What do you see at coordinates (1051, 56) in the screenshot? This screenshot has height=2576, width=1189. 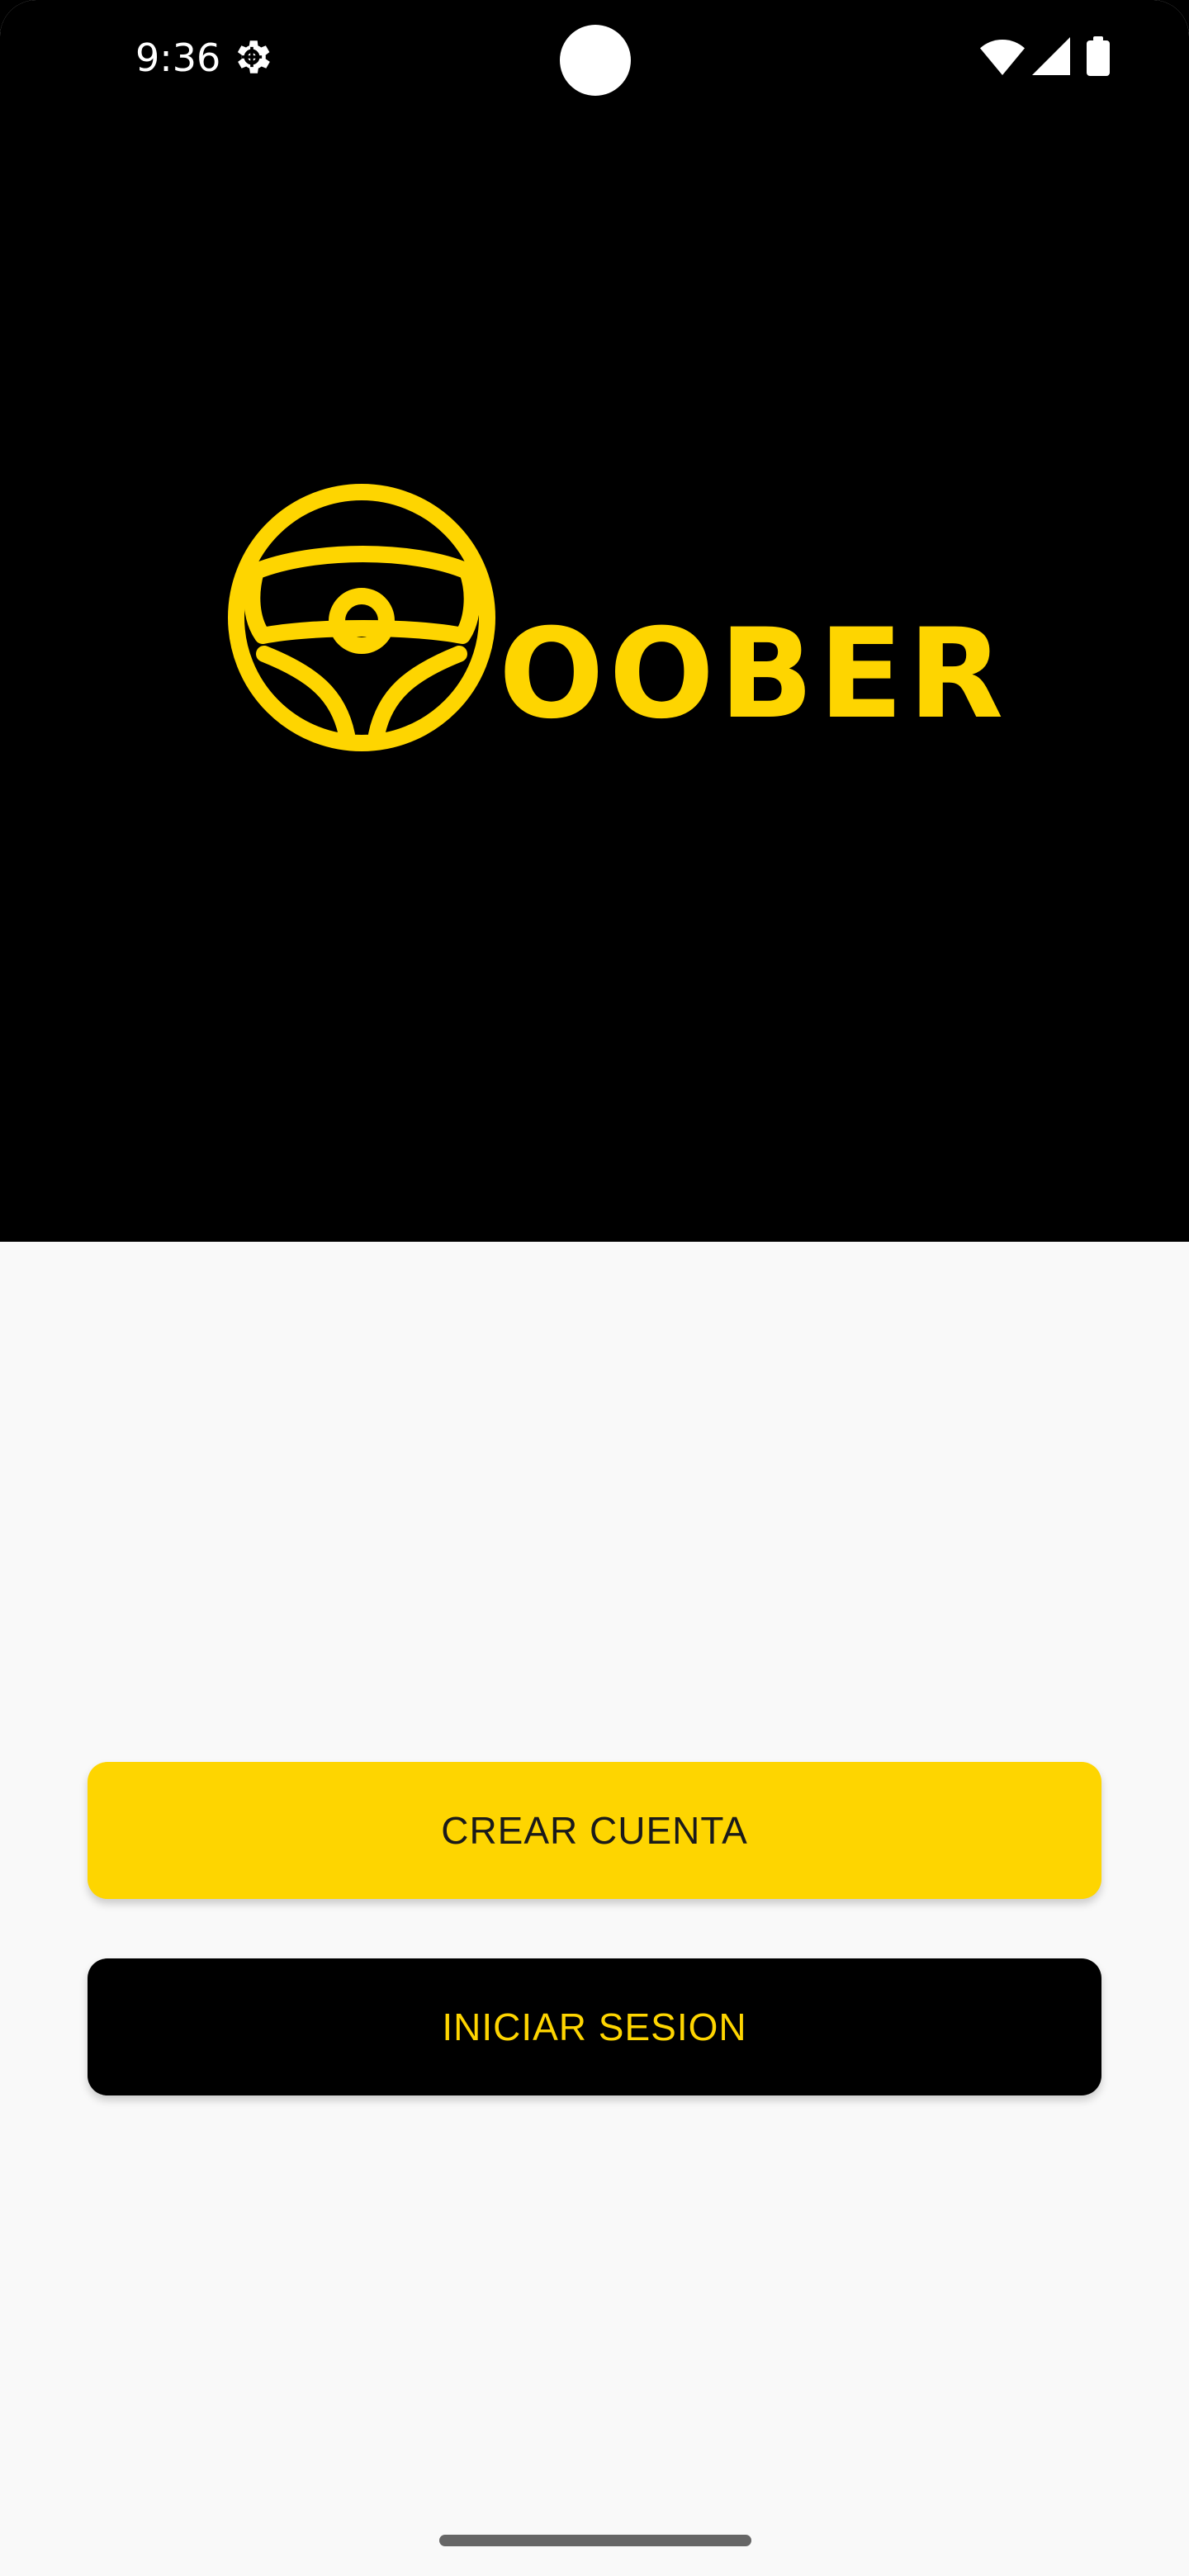 I see `signal-icon` at bounding box center [1051, 56].